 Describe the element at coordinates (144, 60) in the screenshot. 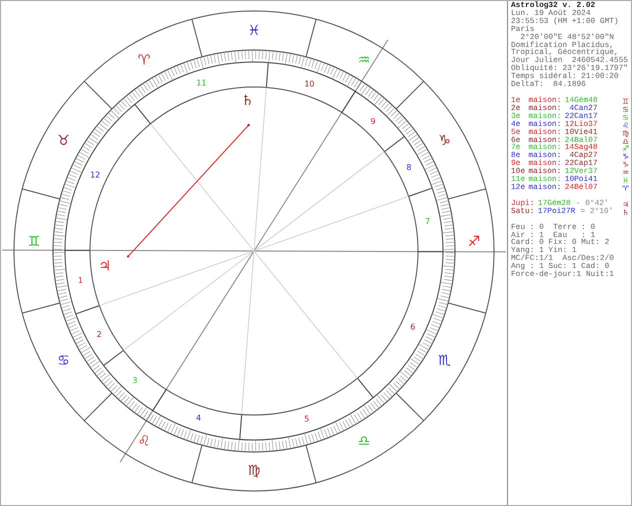

I see `zodiac-sign-glyph: ♈` at that location.